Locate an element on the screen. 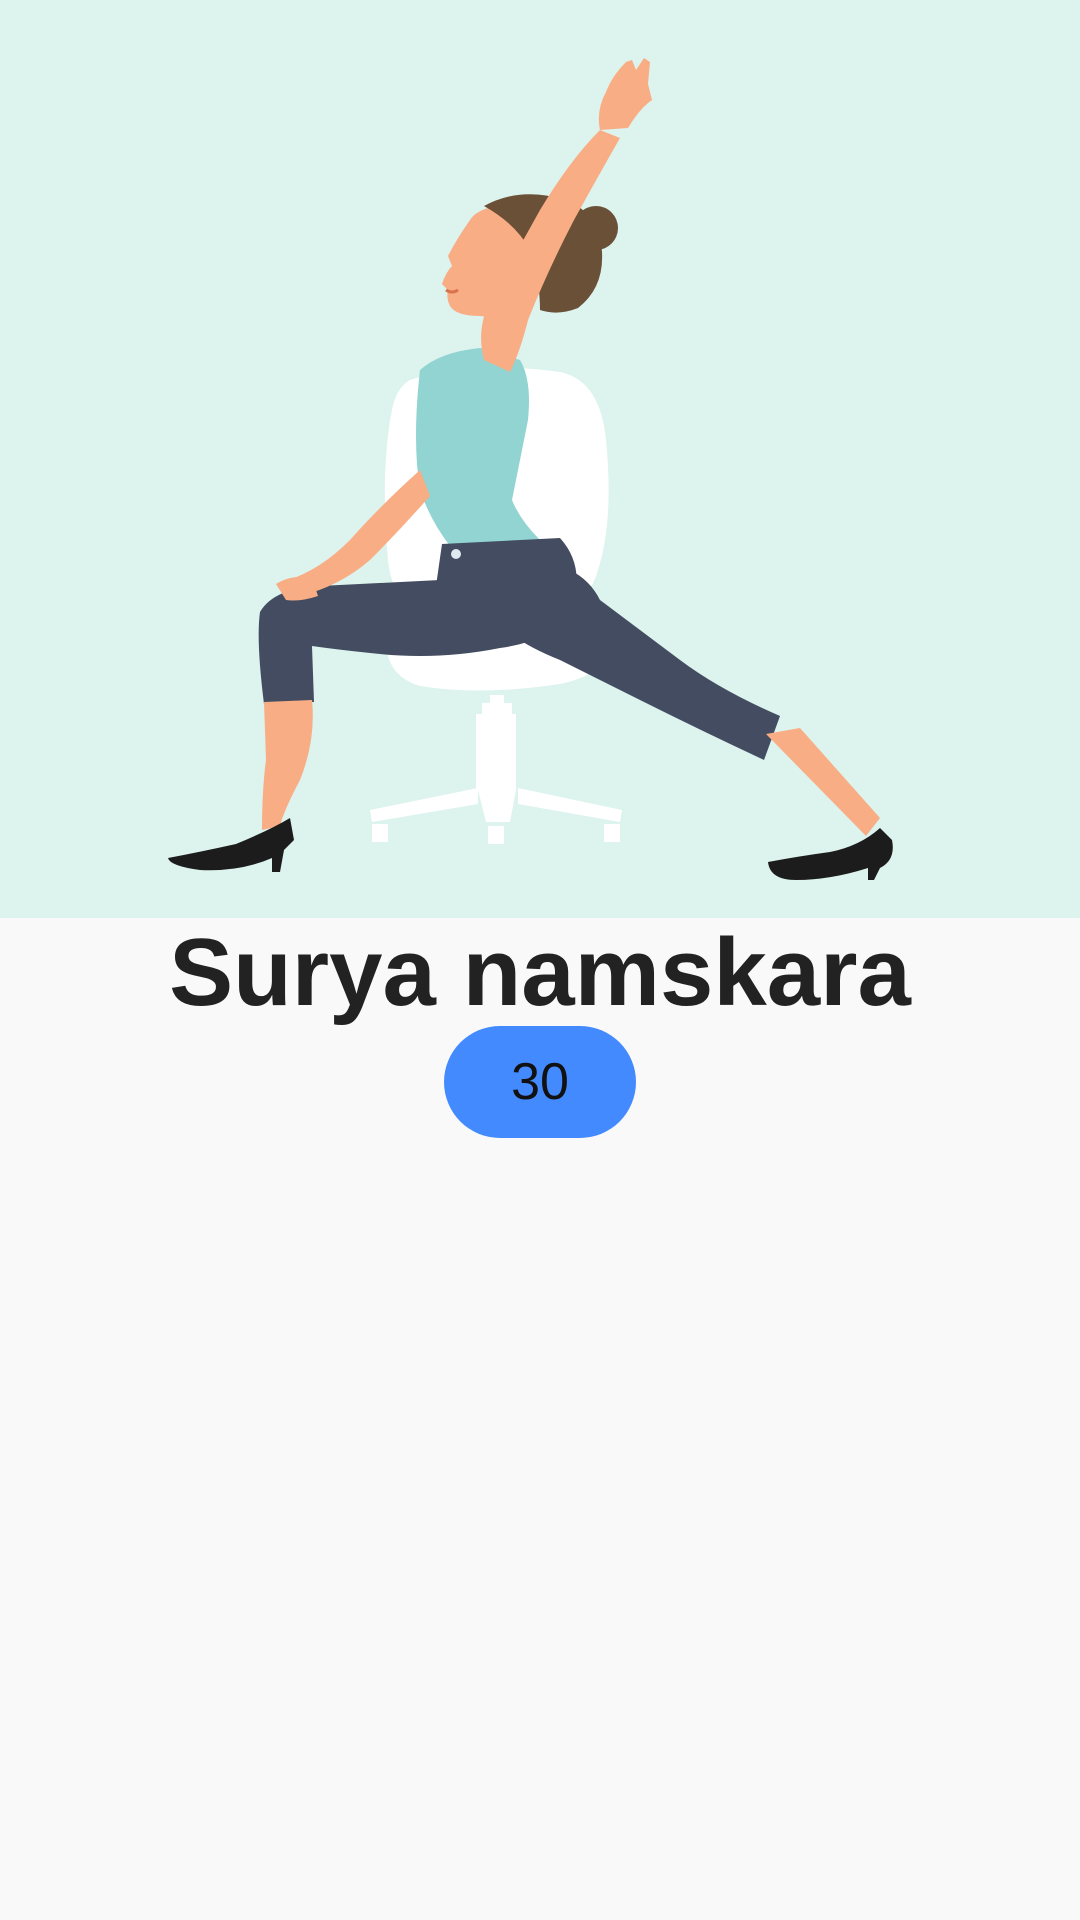 This screenshot has width=1080, height=1920. timer-button: 30 is located at coordinates (540, 1082).